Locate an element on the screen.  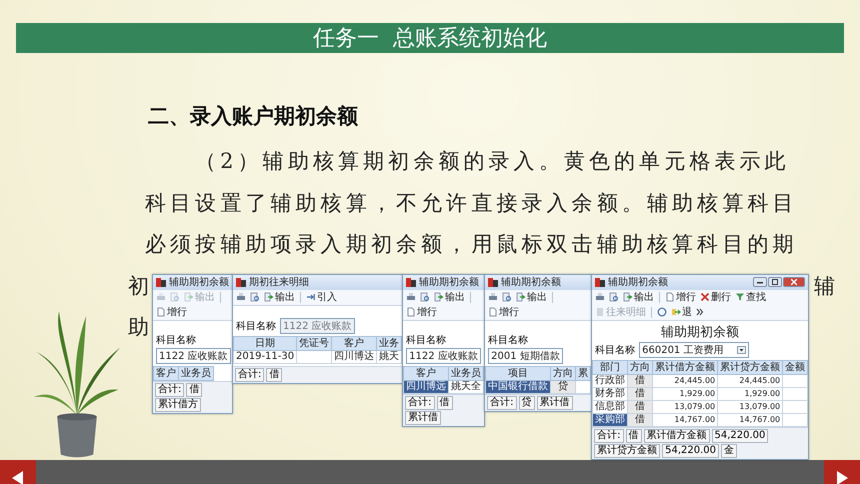
cross-icon is located at coordinates (705, 297).